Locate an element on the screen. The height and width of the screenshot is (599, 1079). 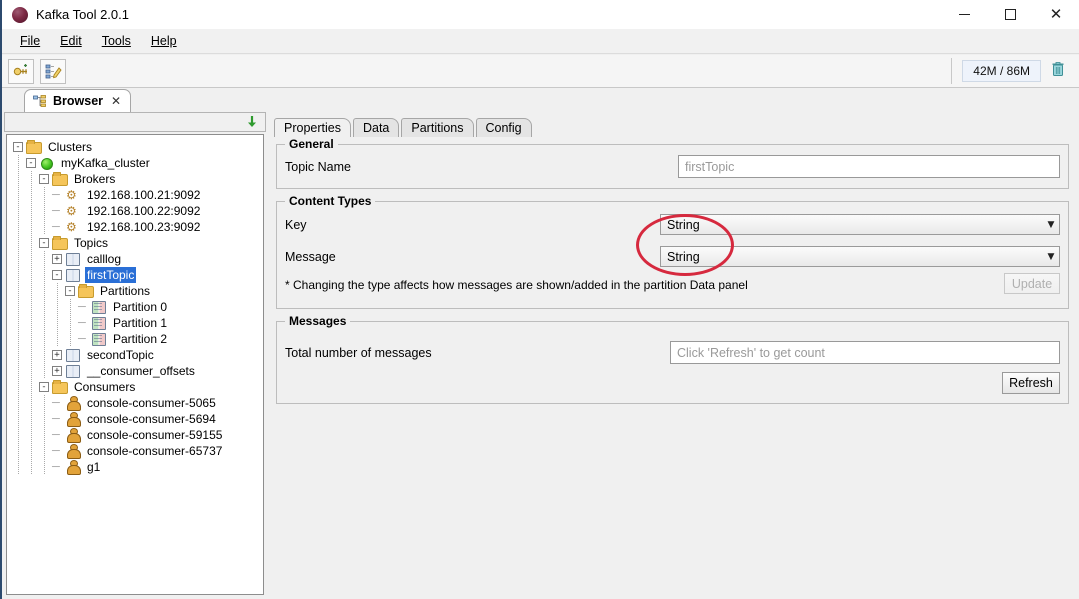
update-button: Update is located at coordinates (1032, 283).